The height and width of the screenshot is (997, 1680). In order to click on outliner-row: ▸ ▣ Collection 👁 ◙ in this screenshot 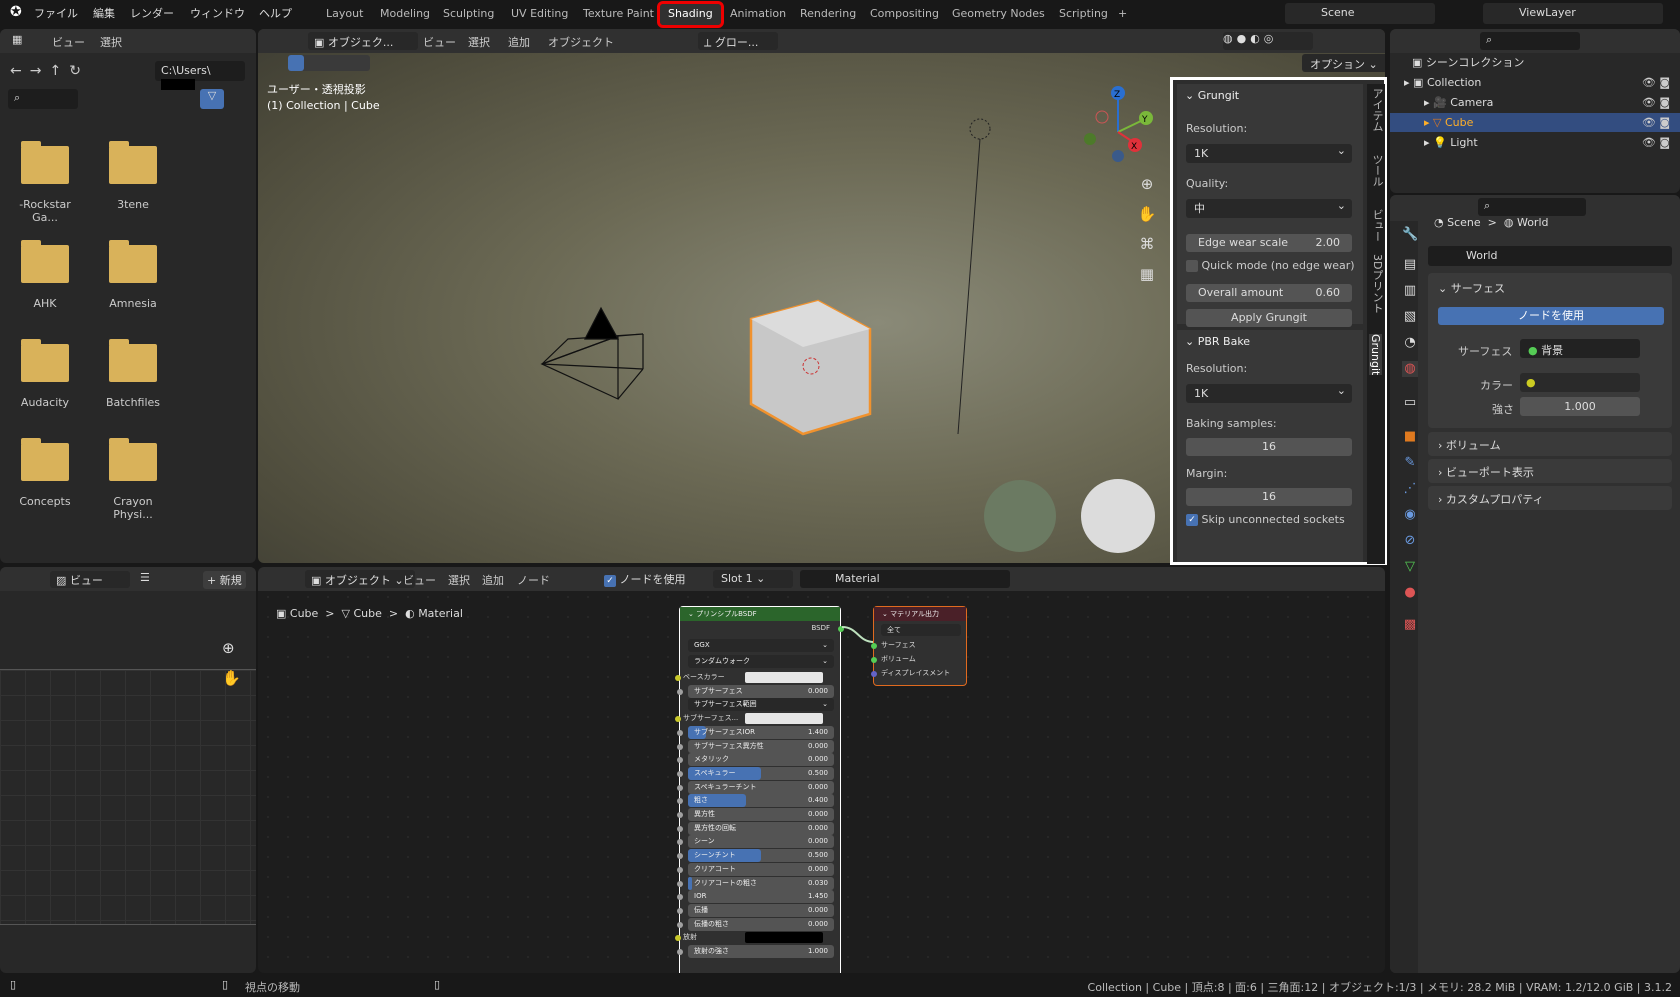, I will do `click(1535, 82)`.